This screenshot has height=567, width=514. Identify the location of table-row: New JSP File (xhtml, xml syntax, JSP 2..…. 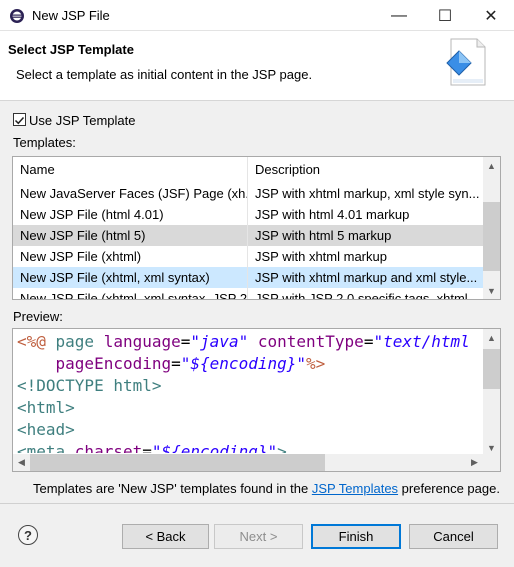
(248, 294).